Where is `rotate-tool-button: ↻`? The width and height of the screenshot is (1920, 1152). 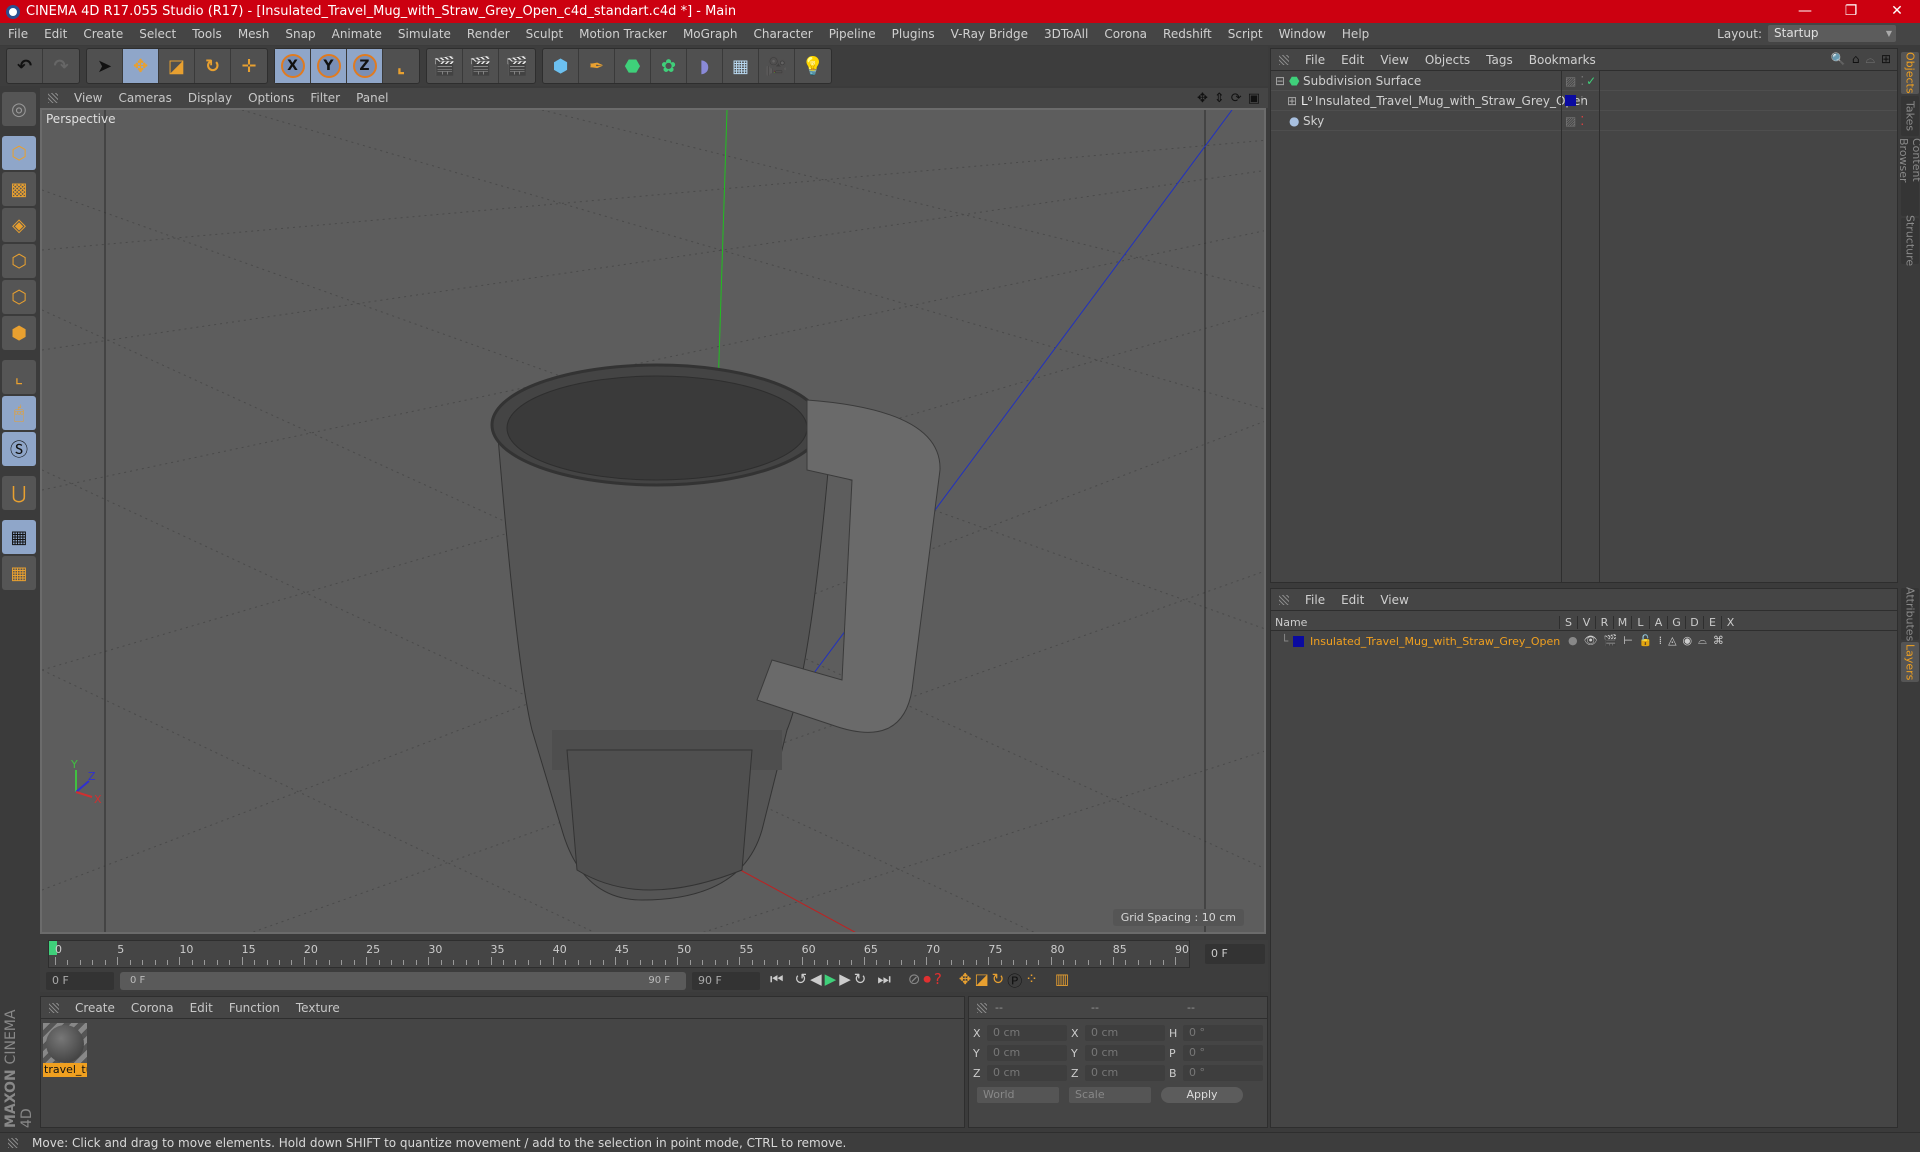
rotate-tool-button: ↻ is located at coordinates (213, 66).